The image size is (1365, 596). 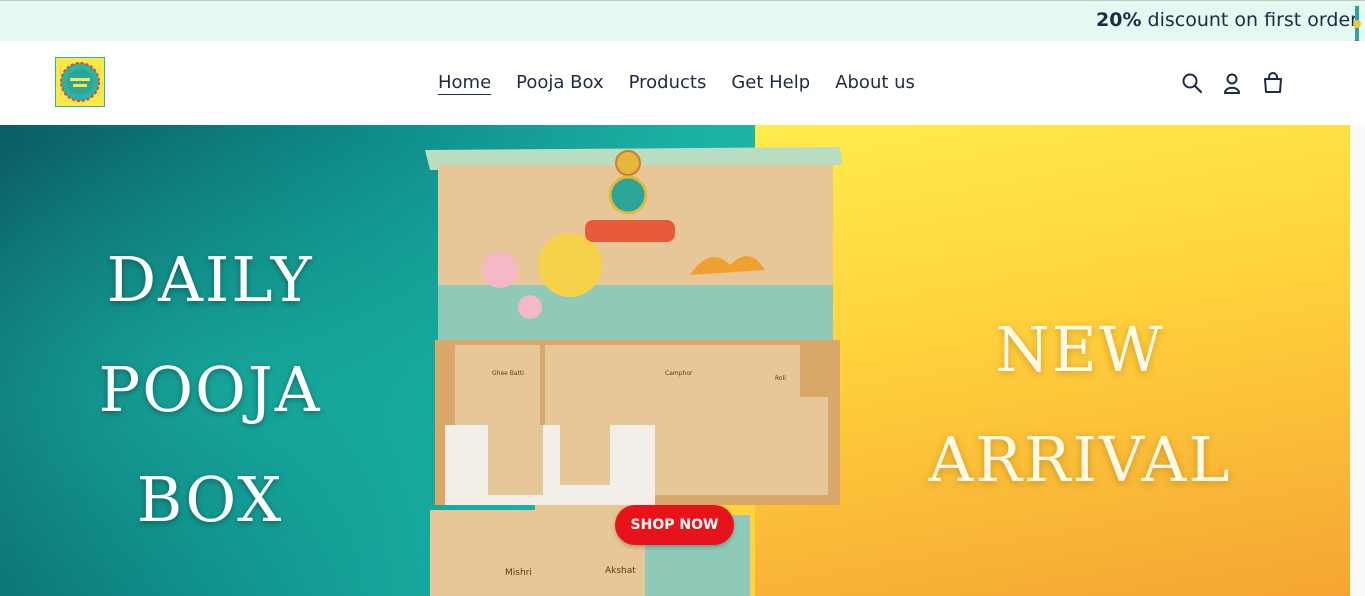 I want to click on svg-text: Roli, so click(x=780, y=378).